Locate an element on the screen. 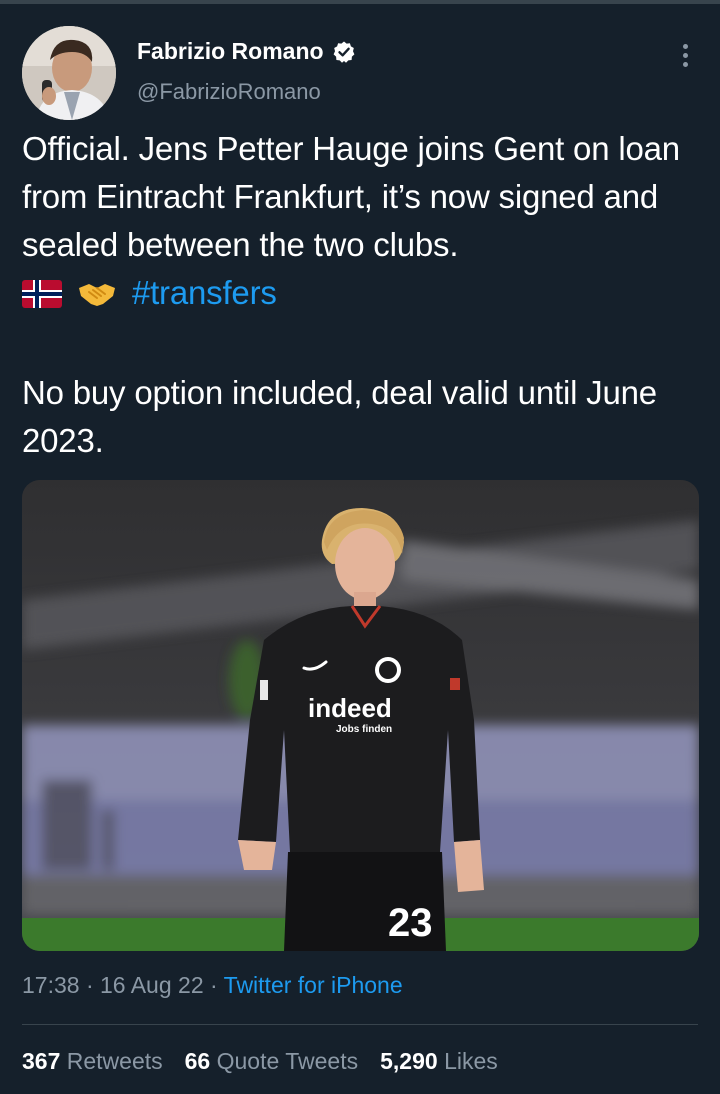 This screenshot has width=720, height=1094. author-name-row: Fabrizio Romano is located at coordinates (246, 51).